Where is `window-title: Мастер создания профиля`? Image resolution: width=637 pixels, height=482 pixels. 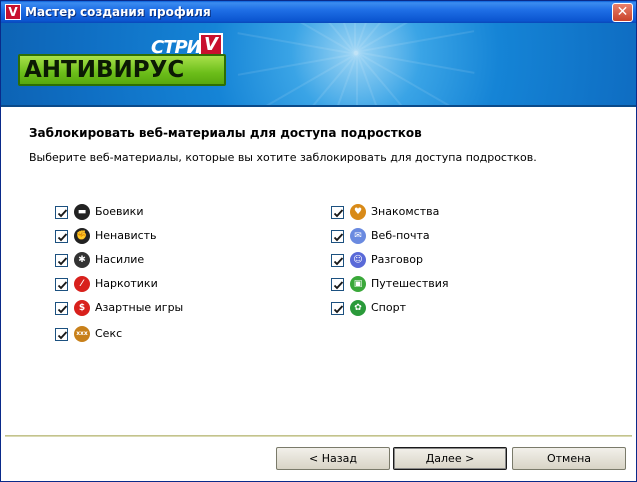
window-title: Мастер создания профиля is located at coordinates (118, 12).